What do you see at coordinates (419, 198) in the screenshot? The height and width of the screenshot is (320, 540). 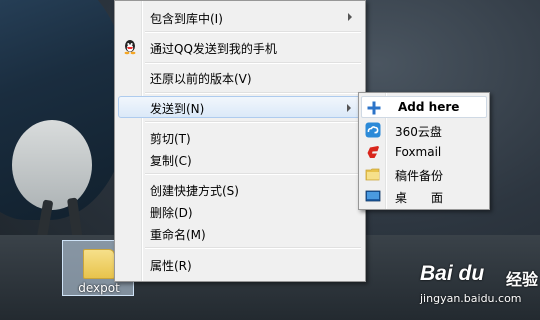 I see `submenu-item-label: 桌 面` at bounding box center [419, 198].